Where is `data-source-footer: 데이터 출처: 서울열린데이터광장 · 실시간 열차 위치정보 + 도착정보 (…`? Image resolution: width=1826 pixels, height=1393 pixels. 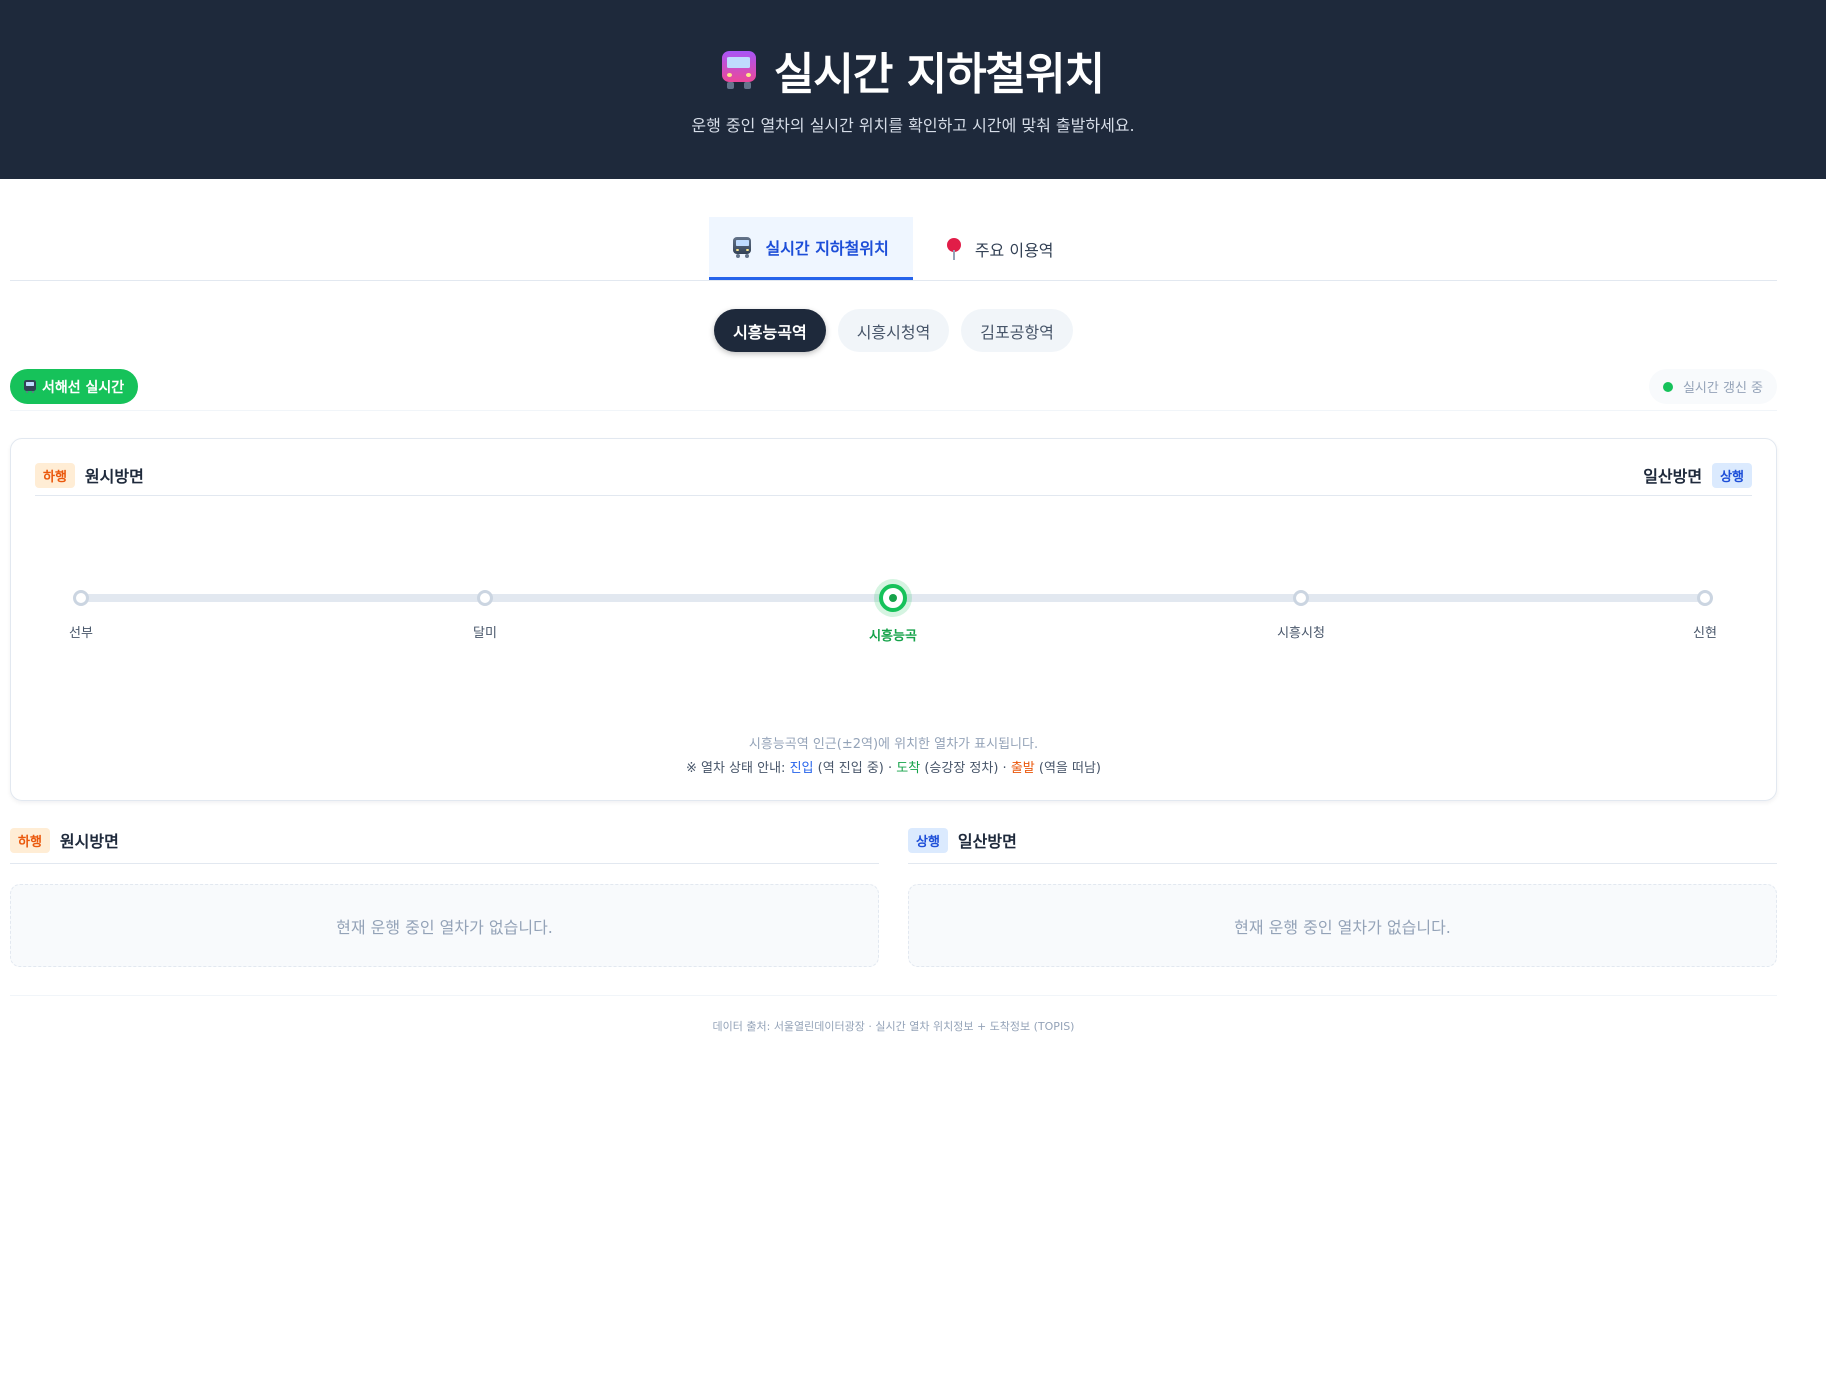 data-source-footer: 데이터 출처: 서울열린데이터광장 · 실시간 열차 위치정보 + 도착정보 (… is located at coordinates (893, 1014).